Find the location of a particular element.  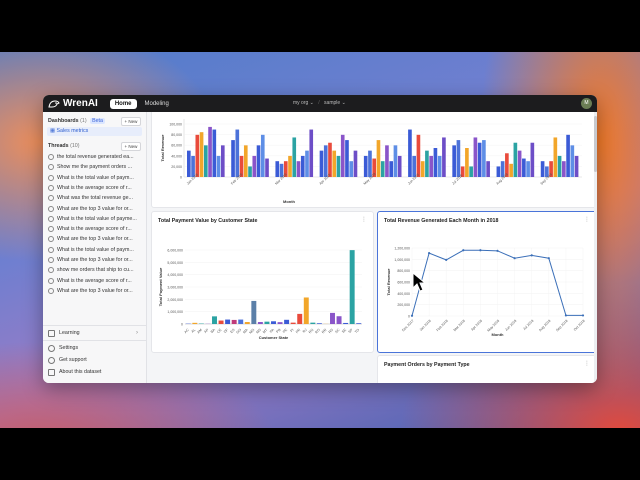

user-avatar: M is located at coordinates (586, 103).